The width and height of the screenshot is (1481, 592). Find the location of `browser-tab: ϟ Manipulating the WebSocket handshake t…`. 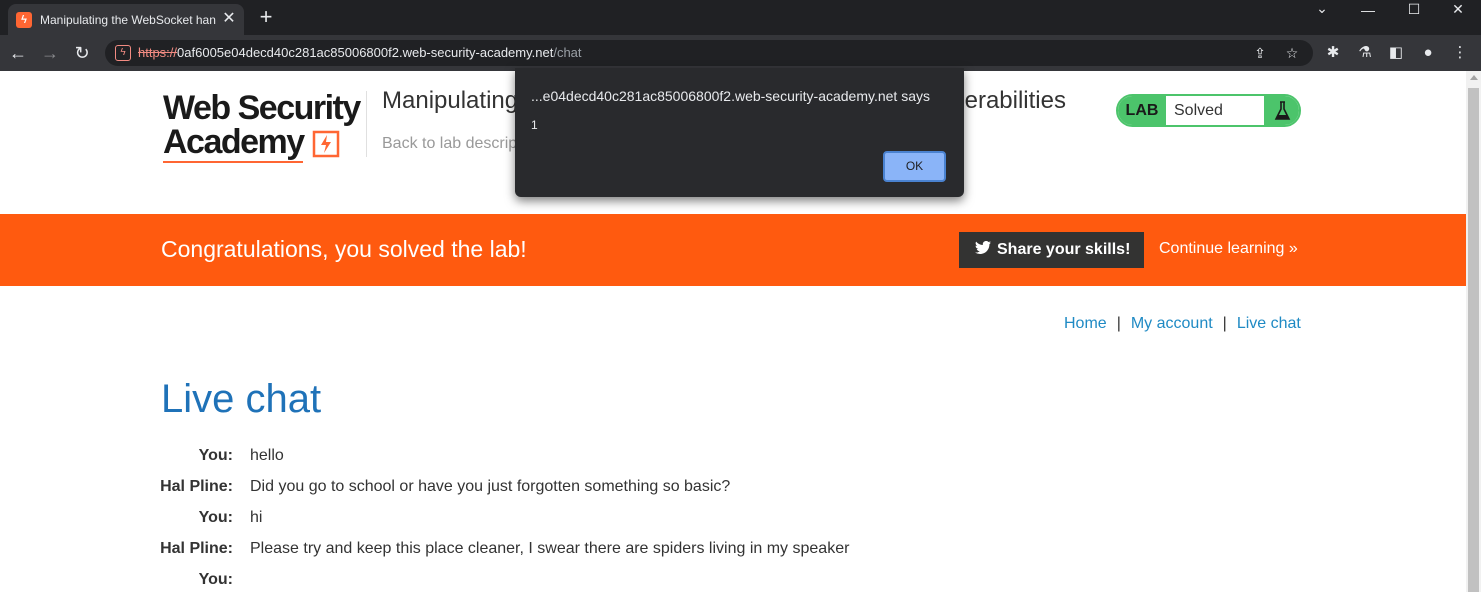

browser-tab: ϟ Manipulating the WebSocket handshake t… is located at coordinates (126, 19).